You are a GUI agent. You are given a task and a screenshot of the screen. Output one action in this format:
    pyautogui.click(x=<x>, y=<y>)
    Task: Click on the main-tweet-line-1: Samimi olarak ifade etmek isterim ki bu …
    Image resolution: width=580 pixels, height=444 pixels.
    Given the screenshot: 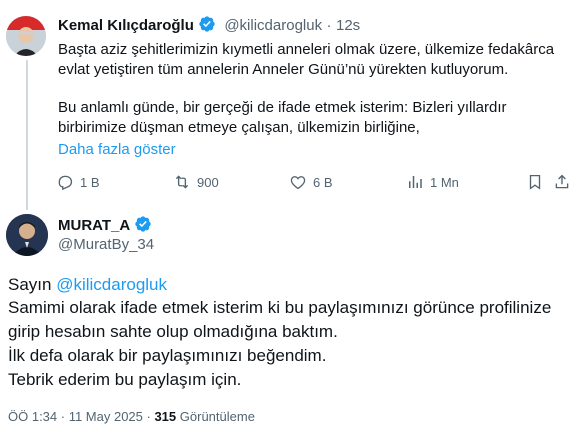 What is the action you would take?
    pyautogui.click(x=280, y=307)
    